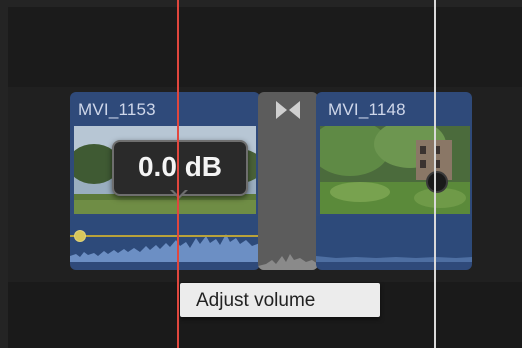 The height and width of the screenshot is (348, 522). I want to click on clip-thumbnail, so click(395, 170).